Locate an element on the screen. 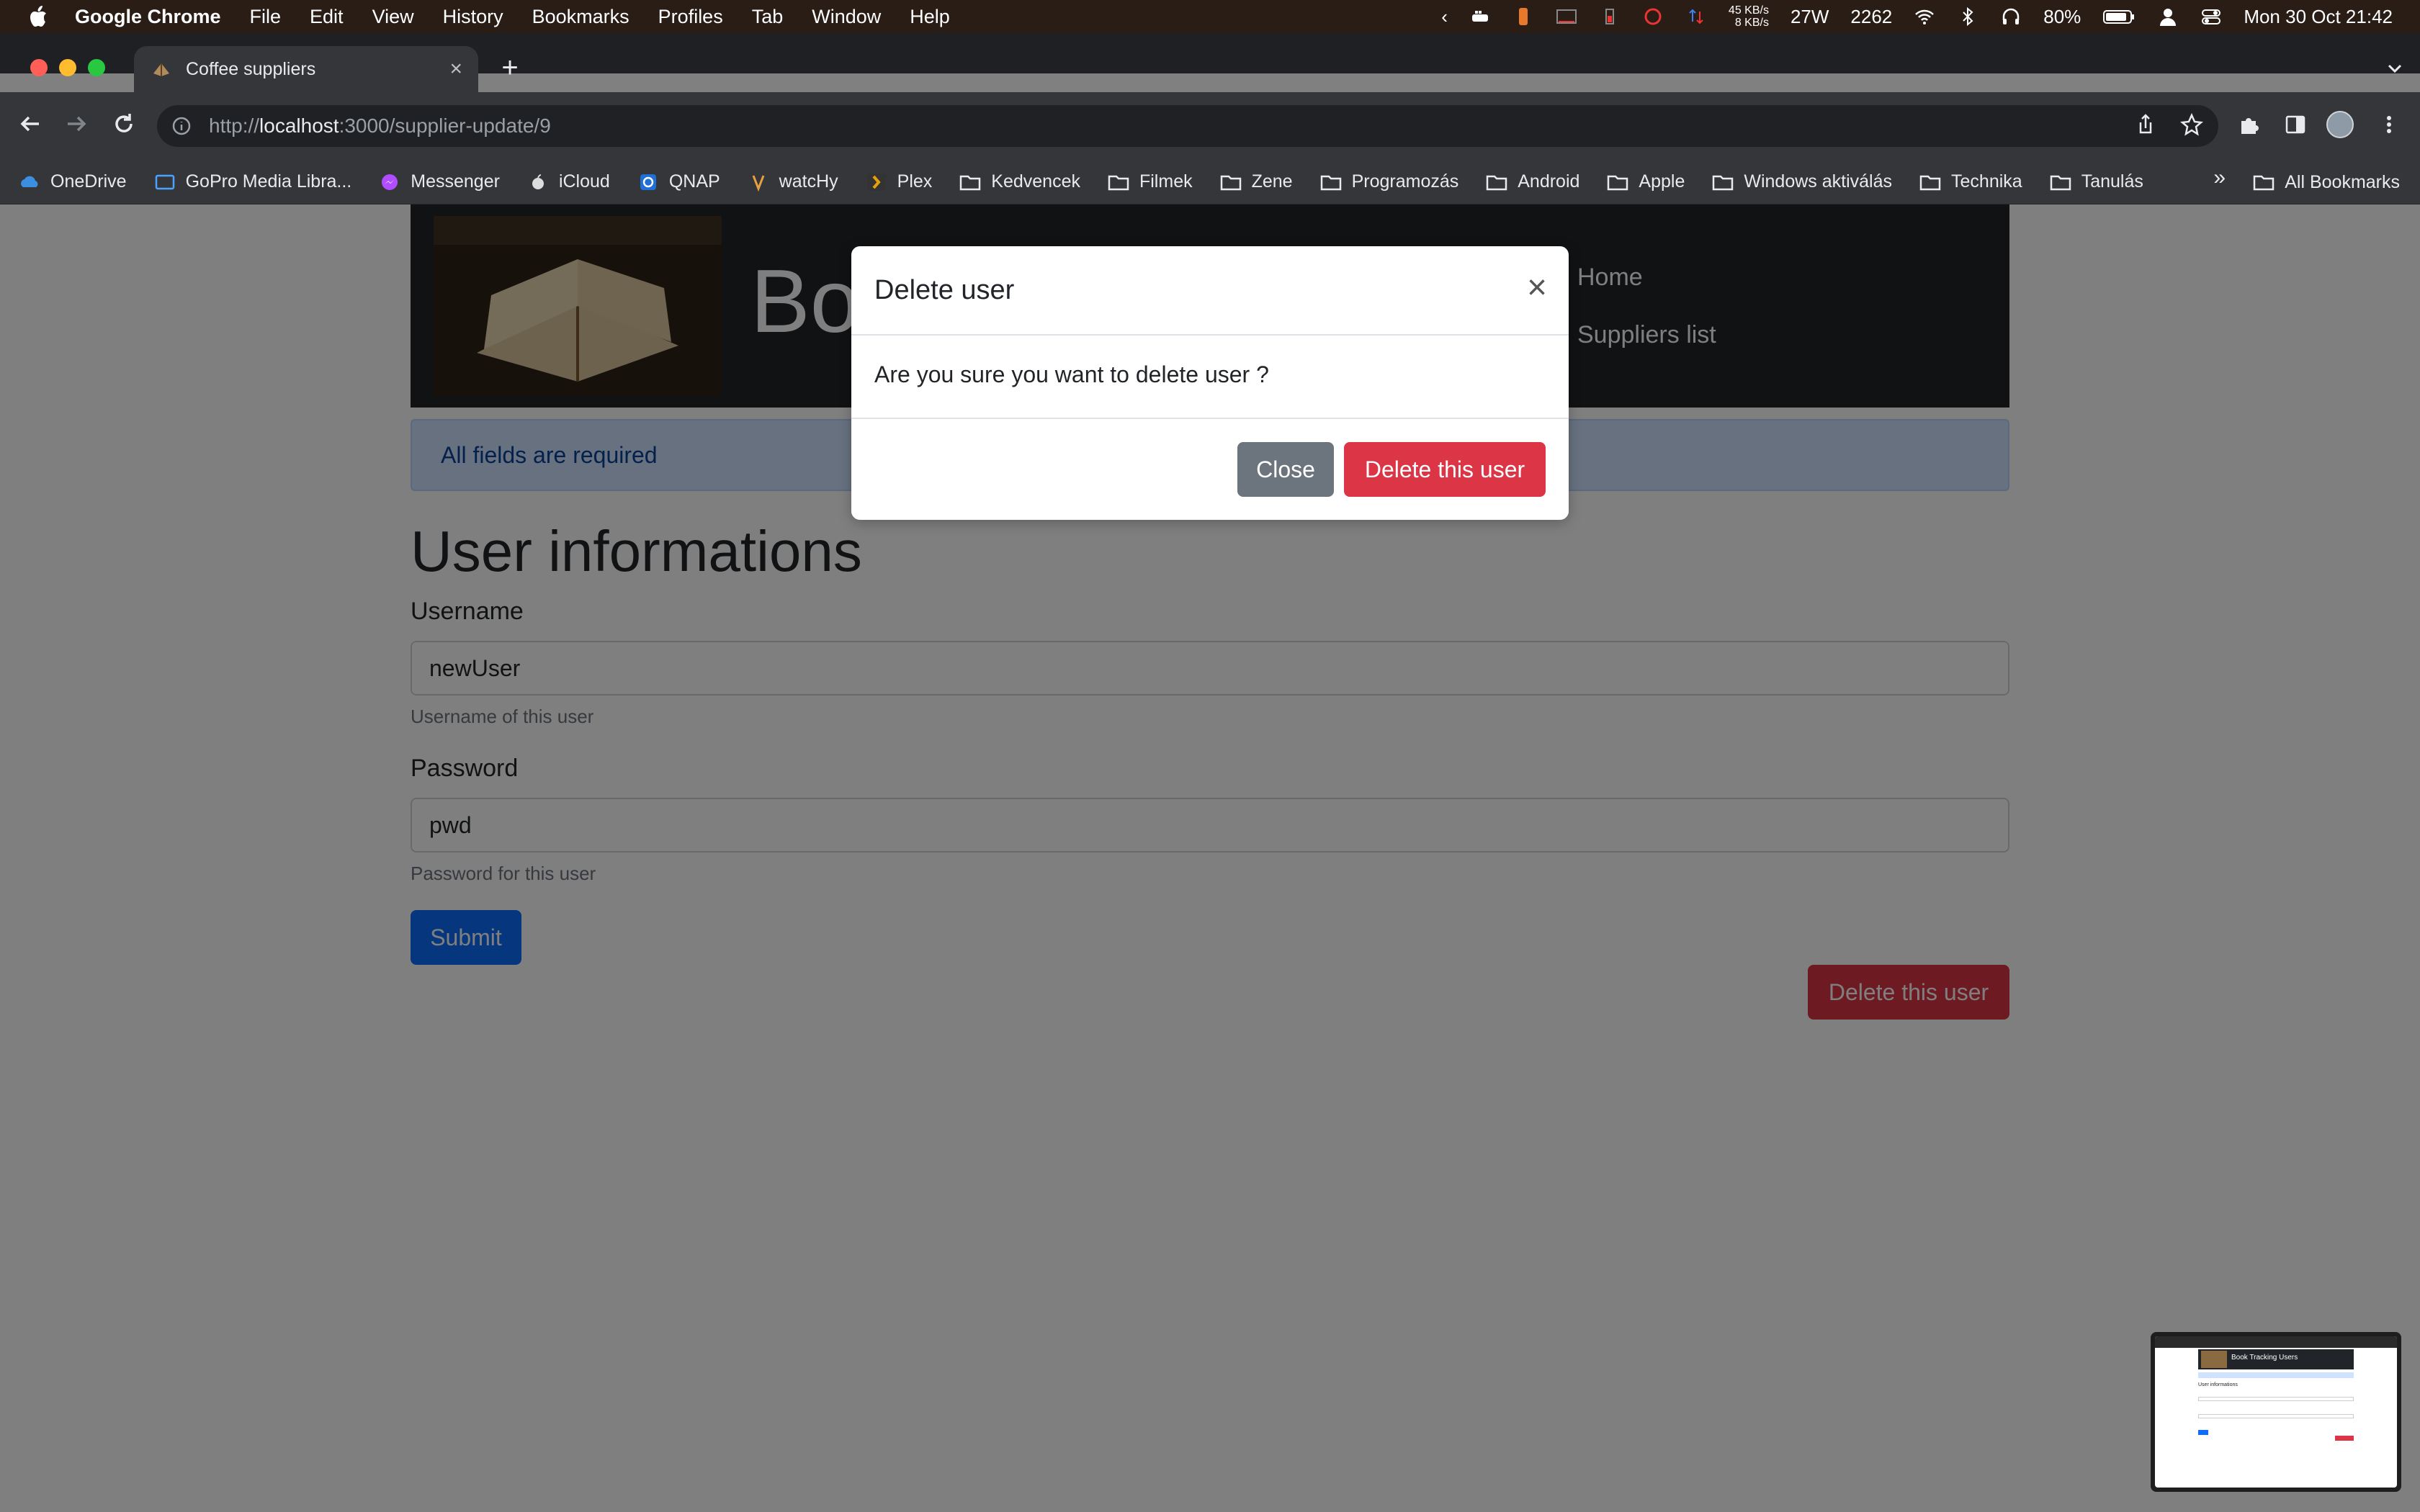 Image resolution: width=2420 pixels, height=1512 pixels. forward-arrow-icon is located at coordinates (76, 123).